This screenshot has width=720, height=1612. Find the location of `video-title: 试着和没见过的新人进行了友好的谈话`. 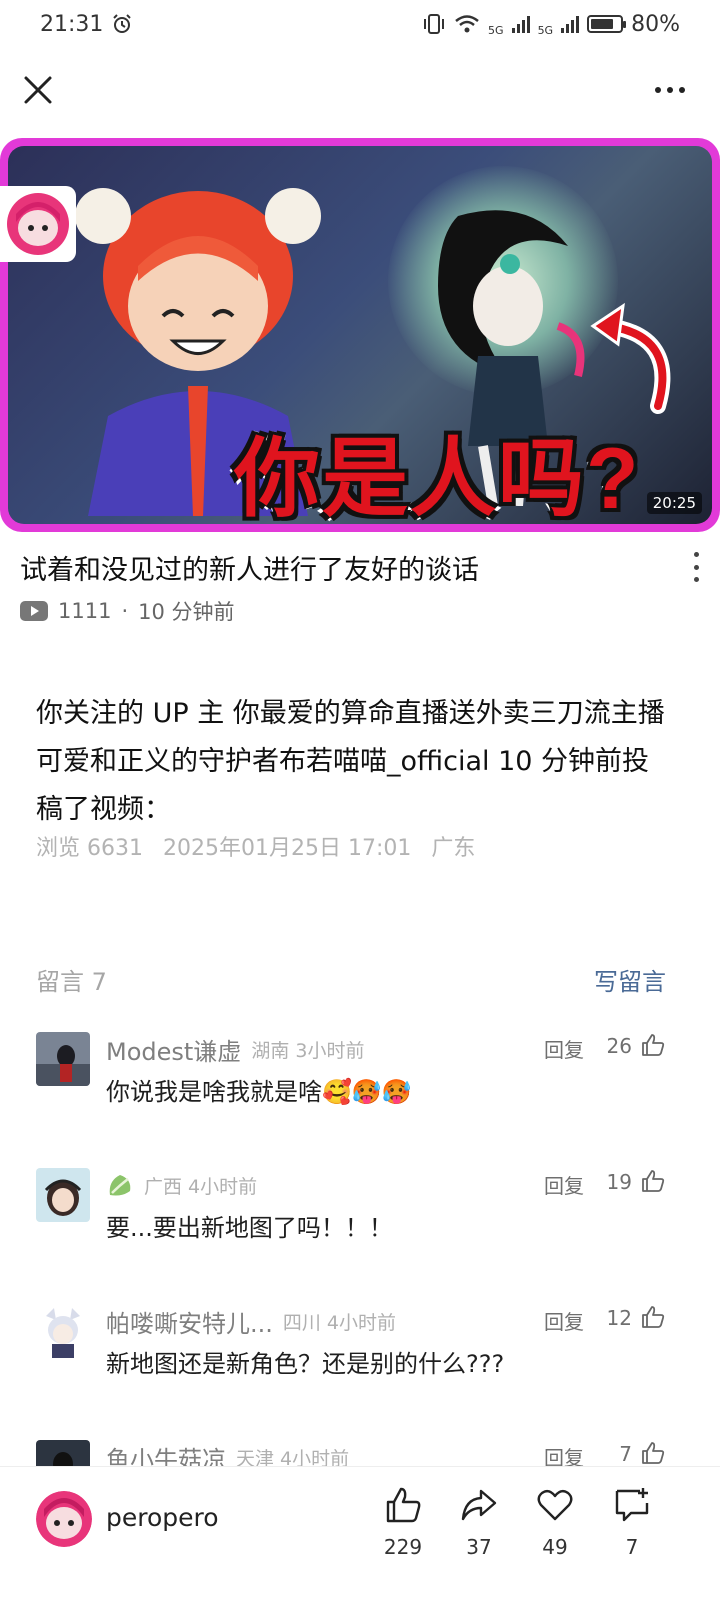

video-title: 试着和没见过的新人进行了友好的谈话 is located at coordinates (340, 567).